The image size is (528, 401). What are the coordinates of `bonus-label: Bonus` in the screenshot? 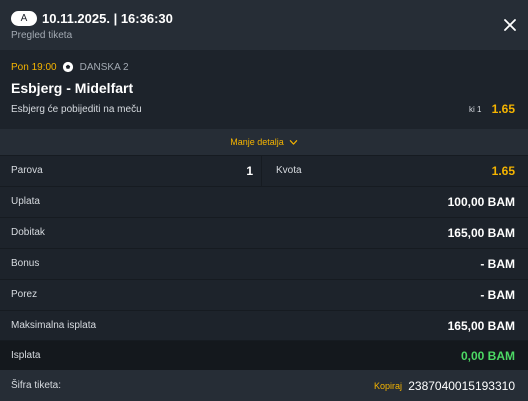 It's located at (25, 263).